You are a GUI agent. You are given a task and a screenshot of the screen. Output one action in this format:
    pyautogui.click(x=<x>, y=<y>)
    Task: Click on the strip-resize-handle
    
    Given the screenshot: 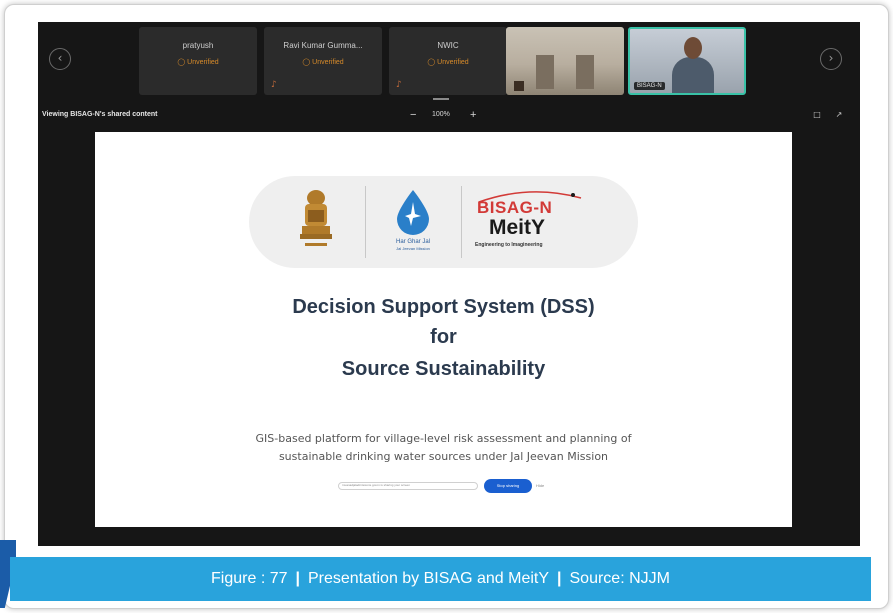 What is the action you would take?
    pyautogui.click(x=441, y=99)
    